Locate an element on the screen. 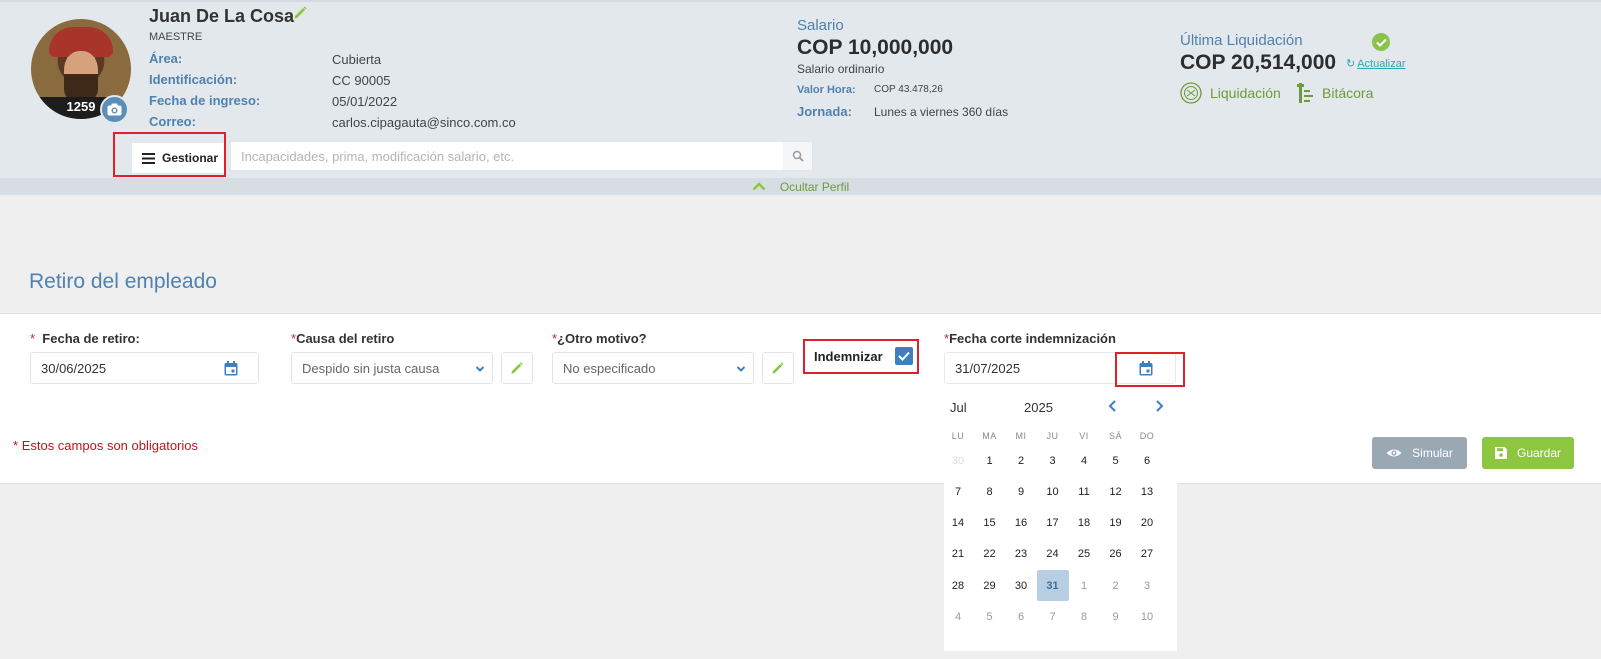 The height and width of the screenshot is (659, 1601). calendar-day: 12 is located at coordinates (1116, 491).